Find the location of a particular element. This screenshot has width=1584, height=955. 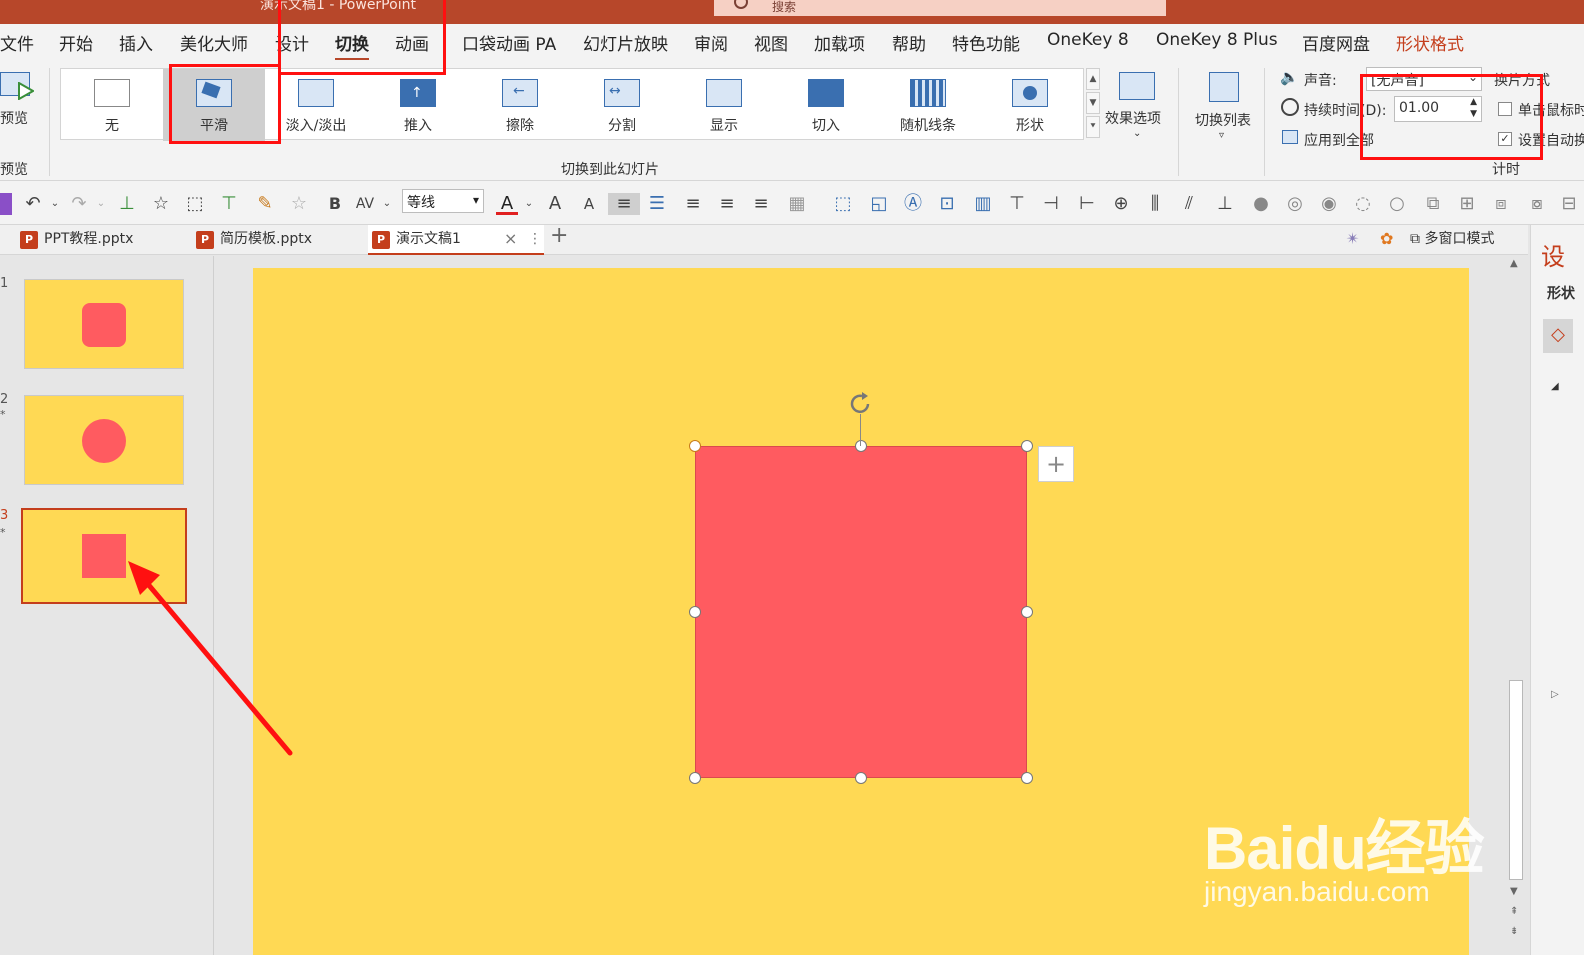

next-slide-icon: ⇟ is located at coordinates (1514, 931).